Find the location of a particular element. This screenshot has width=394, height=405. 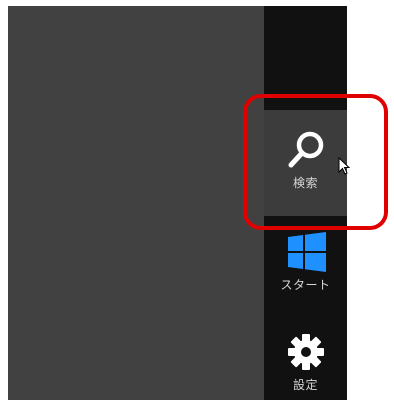

charm-search: 検索 is located at coordinates (305, 163).